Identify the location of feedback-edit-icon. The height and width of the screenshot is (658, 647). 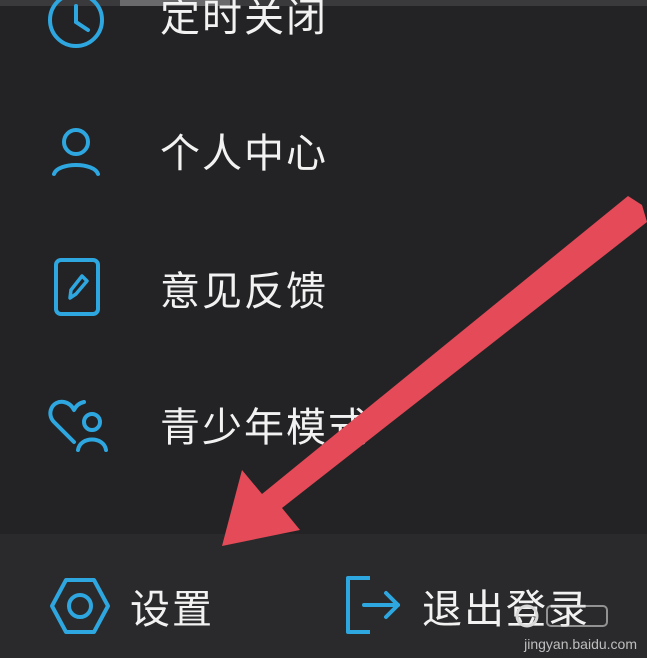
(77, 287).